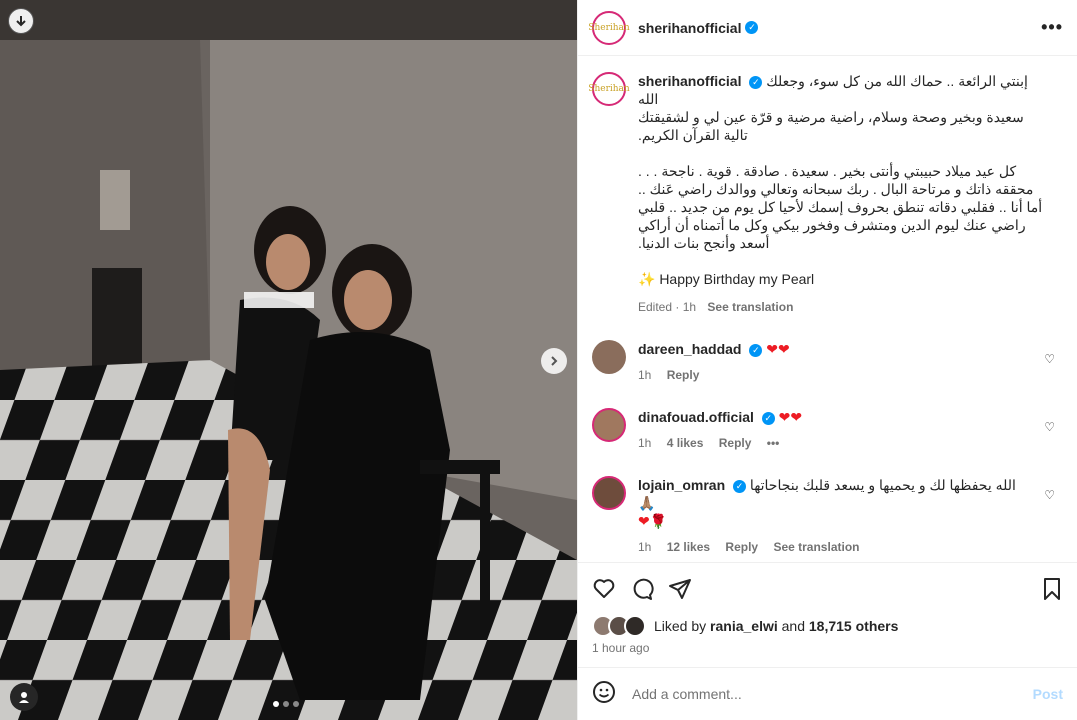 Image resolution: width=1077 pixels, height=720 pixels. Describe the element at coordinates (554, 361) in the screenshot. I see `next-image-button` at that location.